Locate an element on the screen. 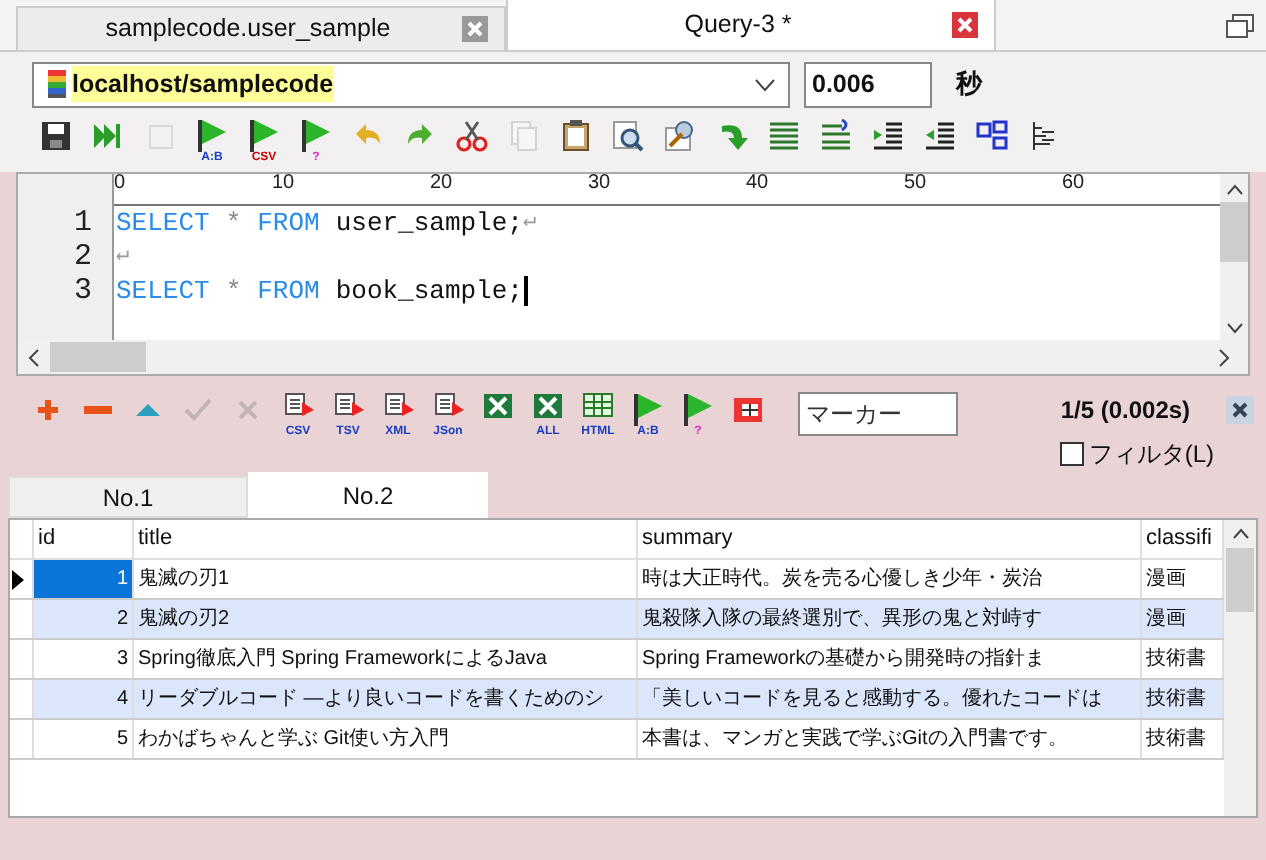  table-cell: 4 is located at coordinates (84, 699).